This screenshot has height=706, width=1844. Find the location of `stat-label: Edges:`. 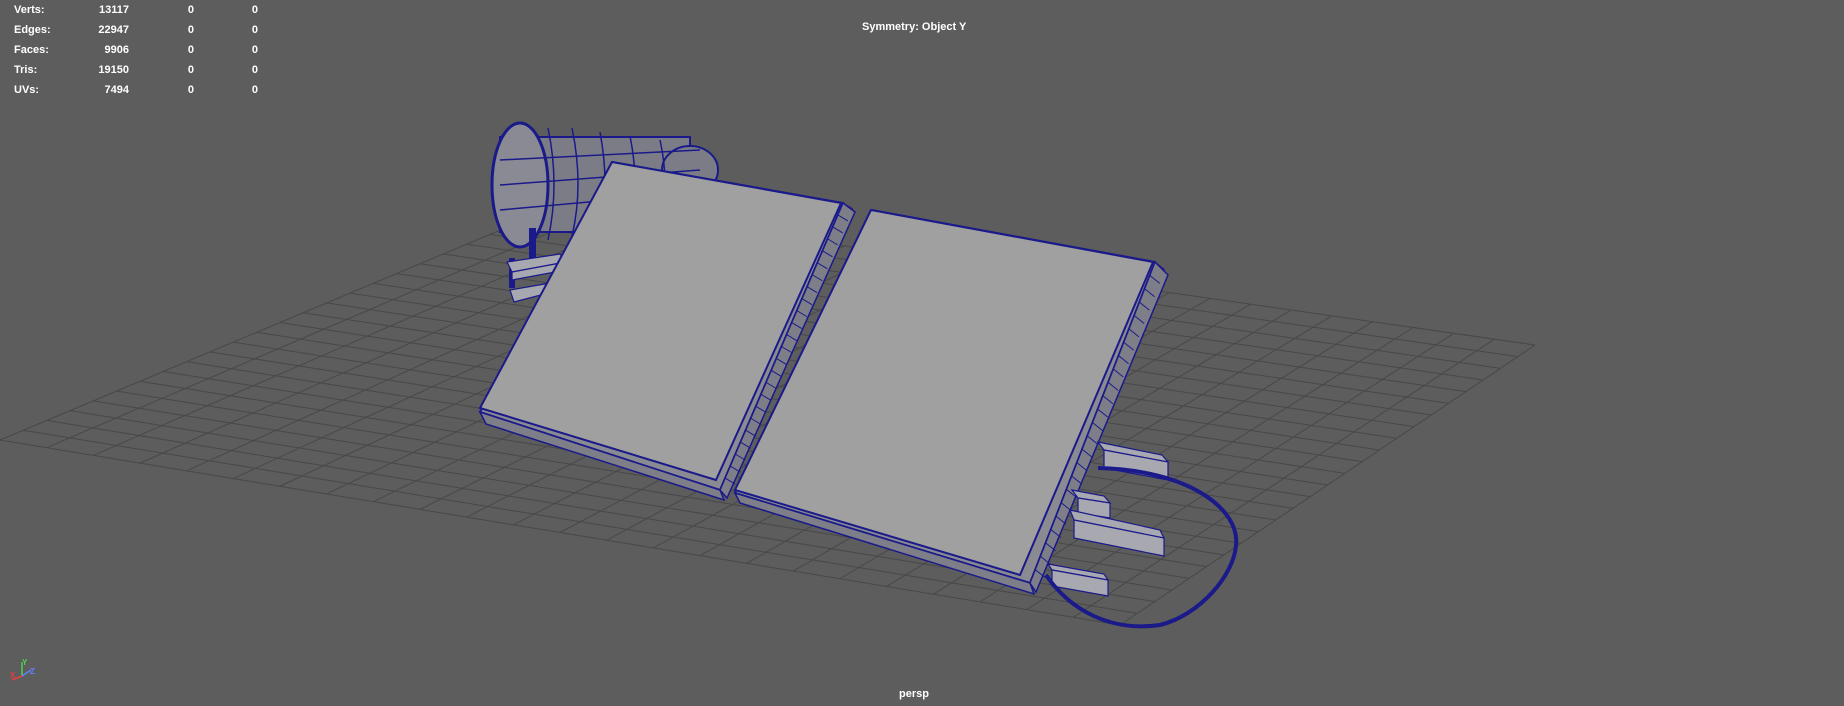

stat-label: Edges: is located at coordinates (32, 30).